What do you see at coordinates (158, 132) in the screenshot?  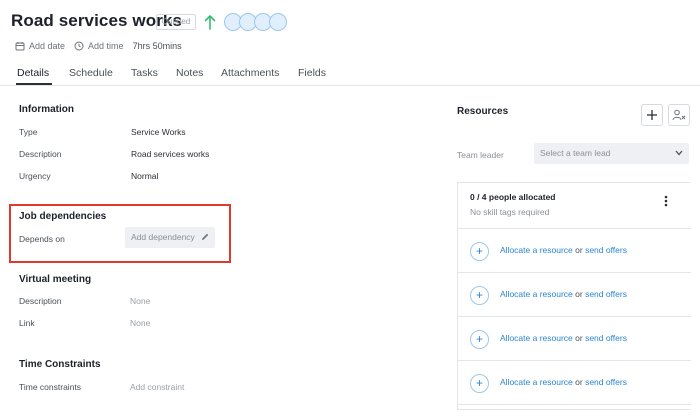 I see `type-value: Service Works` at bounding box center [158, 132].